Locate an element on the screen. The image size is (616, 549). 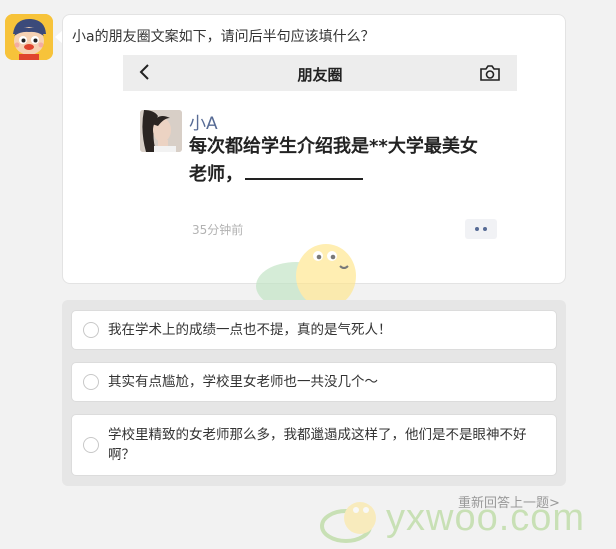
post-time: 35分钟前 is located at coordinates (218, 230).